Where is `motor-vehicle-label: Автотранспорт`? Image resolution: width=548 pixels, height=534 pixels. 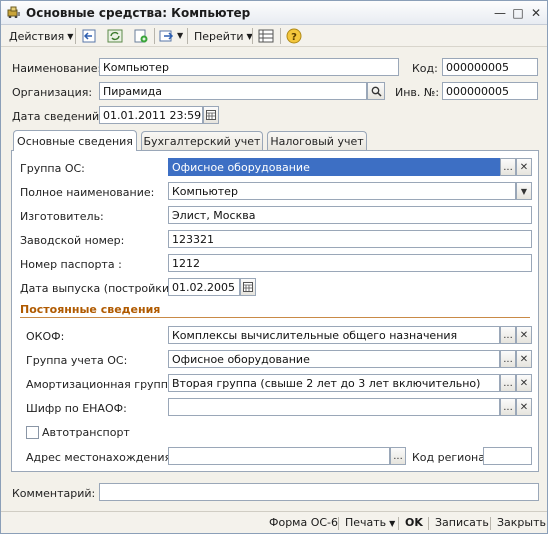 motor-vehicle-label: Автотранспорт is located at coordinates (86, 432).